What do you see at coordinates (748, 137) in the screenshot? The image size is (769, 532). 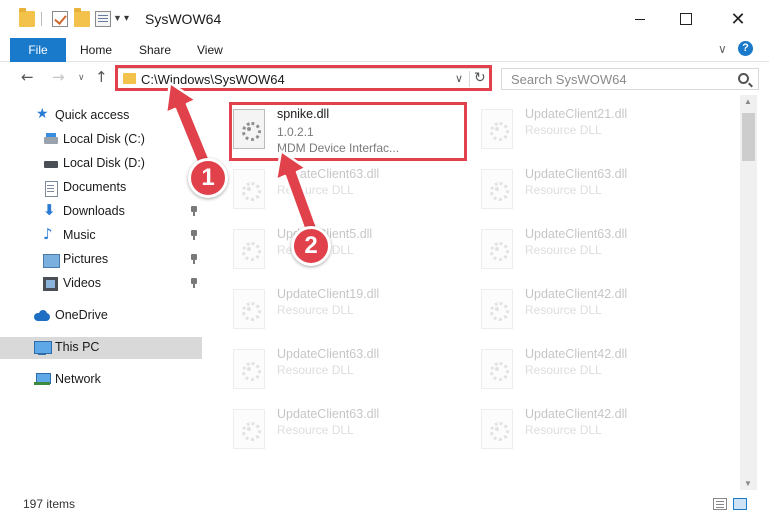 I see `scroll-thumb` at bounding box center [748, 137].